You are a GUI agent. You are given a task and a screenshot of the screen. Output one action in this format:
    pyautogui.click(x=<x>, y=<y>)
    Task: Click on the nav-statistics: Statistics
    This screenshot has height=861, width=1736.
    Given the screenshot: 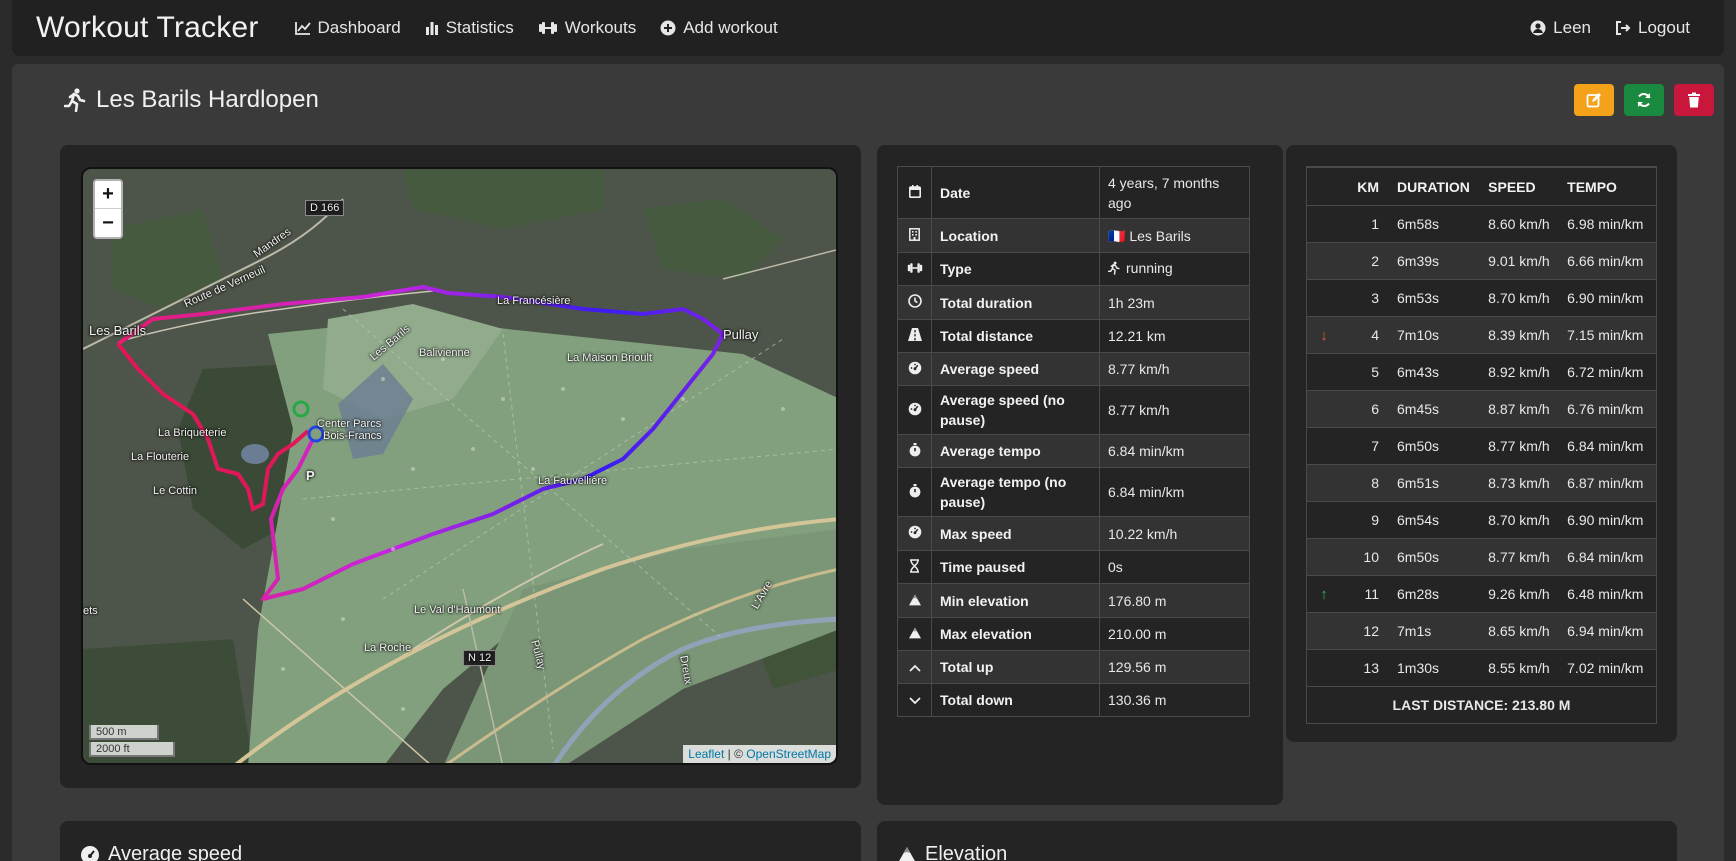 What is the action you would take?
    pyautogui.click(x=469, y=28)
    